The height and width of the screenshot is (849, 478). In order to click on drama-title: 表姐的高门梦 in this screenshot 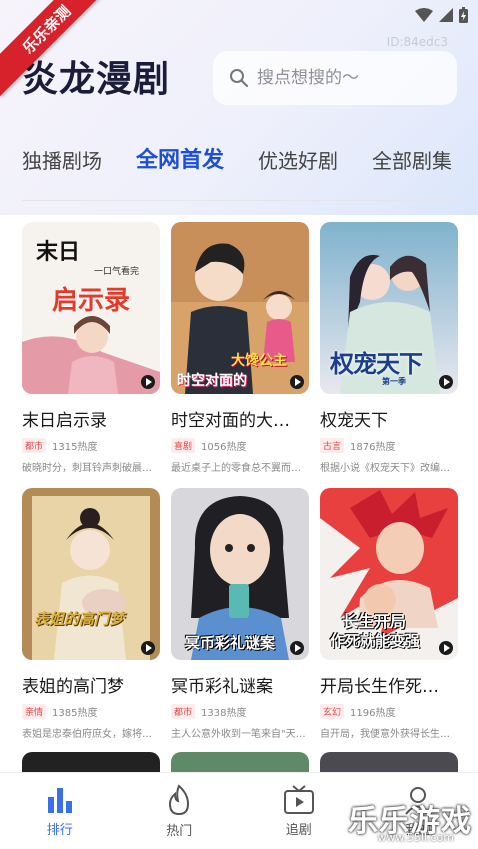, I will do `click(73, 687)`.